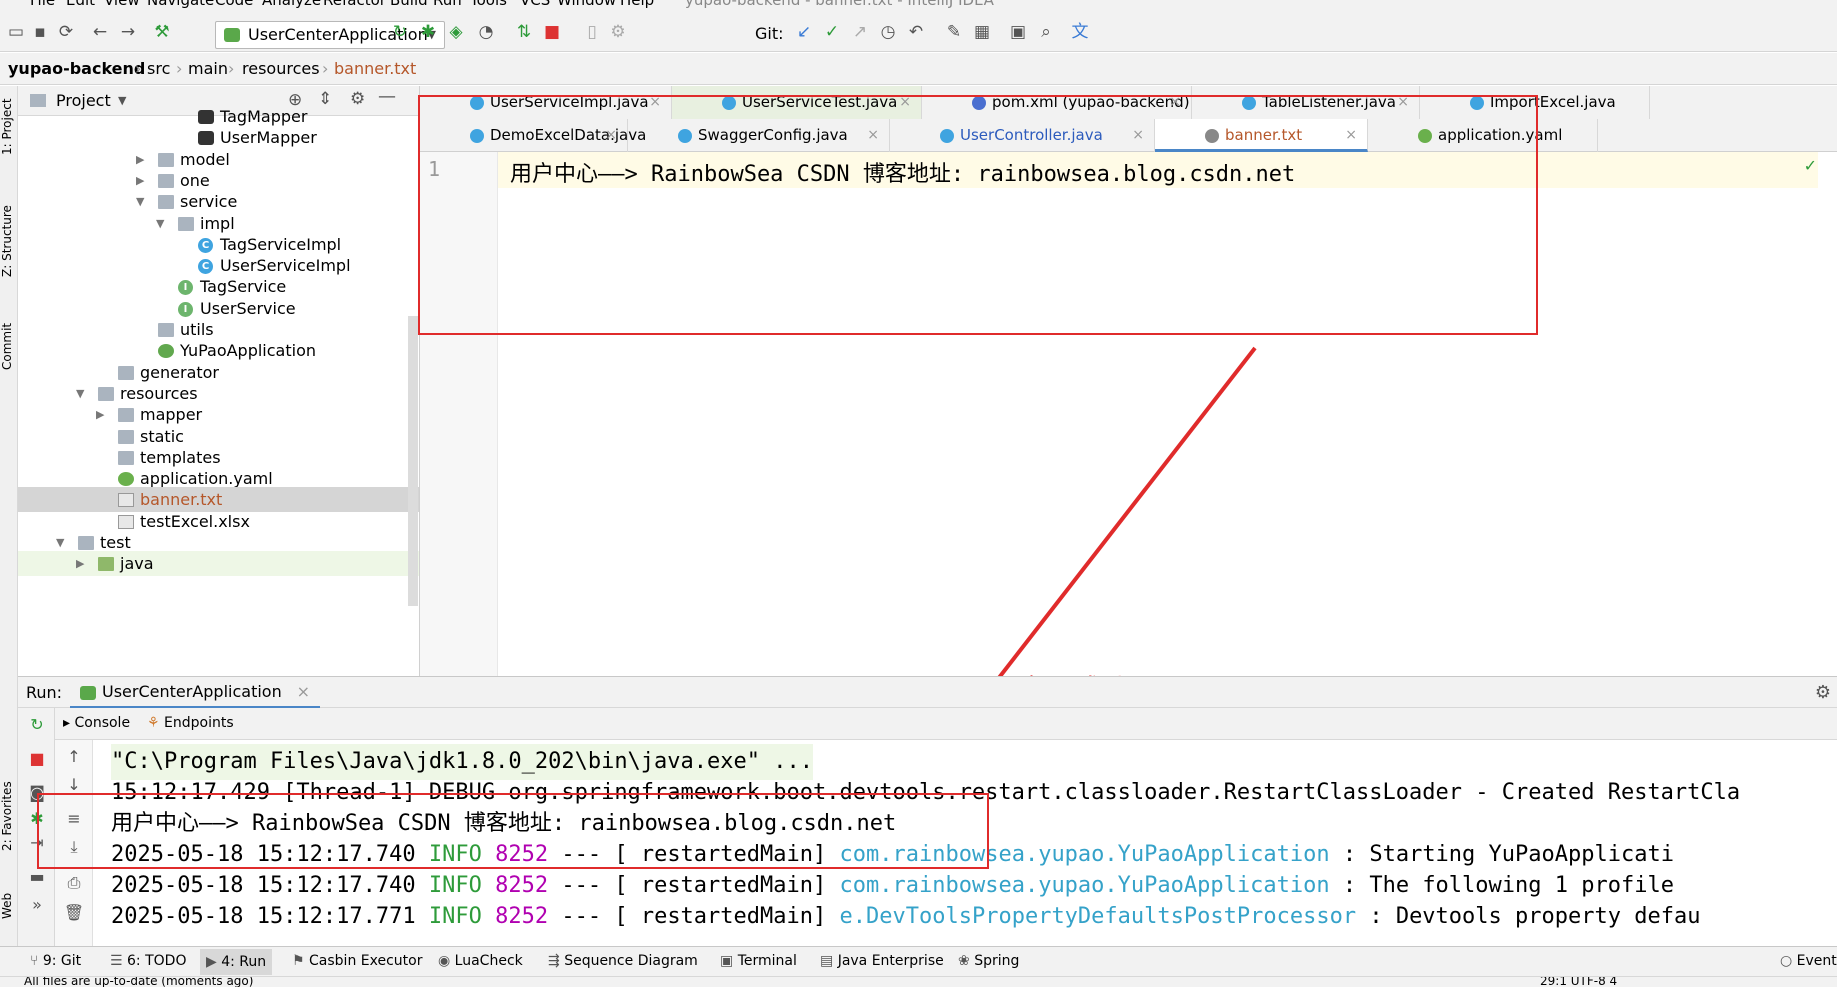 The height and width of the screenshot is (987, 1837). Describe the element at coordinates (966, 961) in the screenshot. I see `spring-icon: ❀` at that location.